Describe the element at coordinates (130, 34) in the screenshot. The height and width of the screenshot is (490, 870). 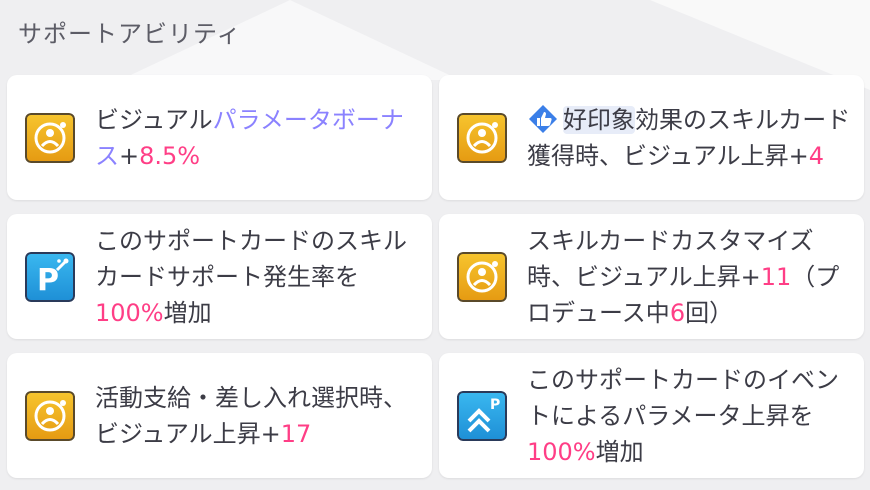
I see `section-title: サポートアビリティ` at that location.